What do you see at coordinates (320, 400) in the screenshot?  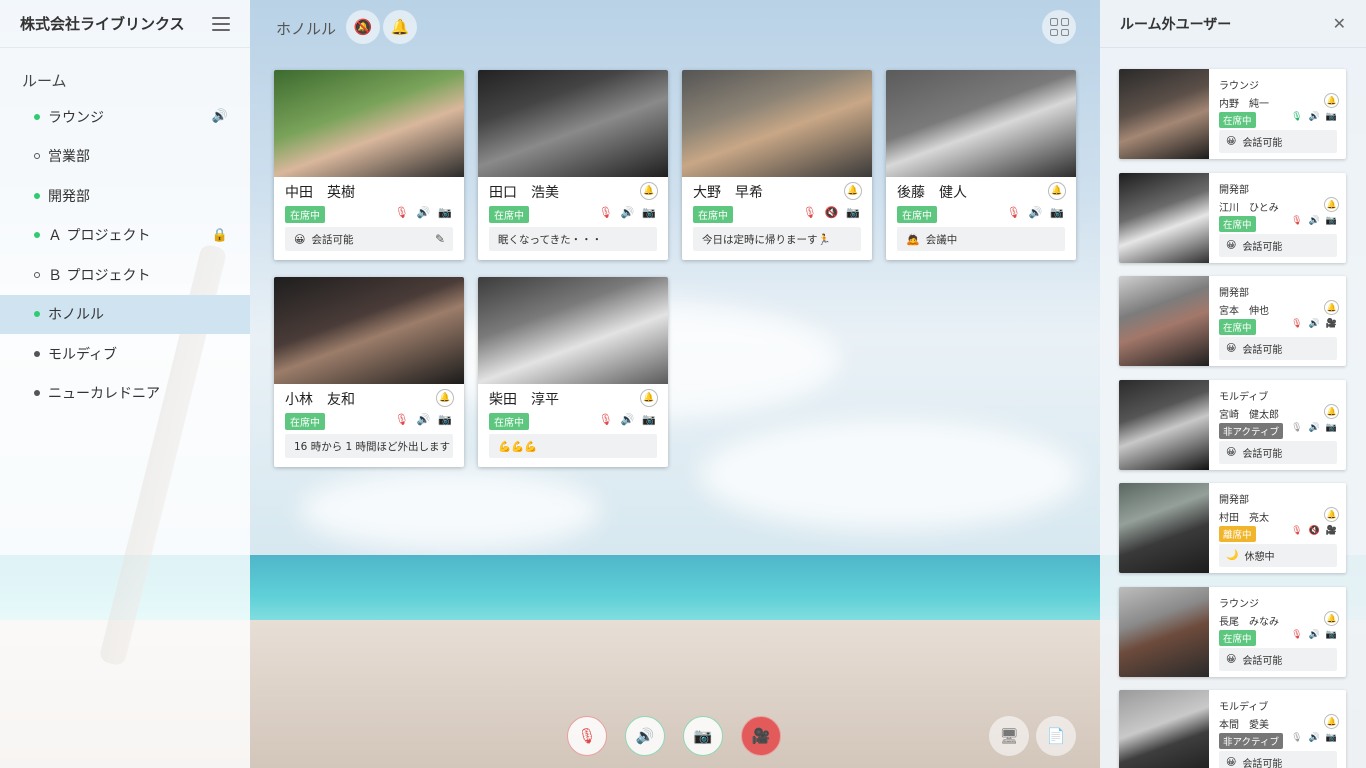 I see `member-name: 小林 友和` at bounding box center [320, 400].